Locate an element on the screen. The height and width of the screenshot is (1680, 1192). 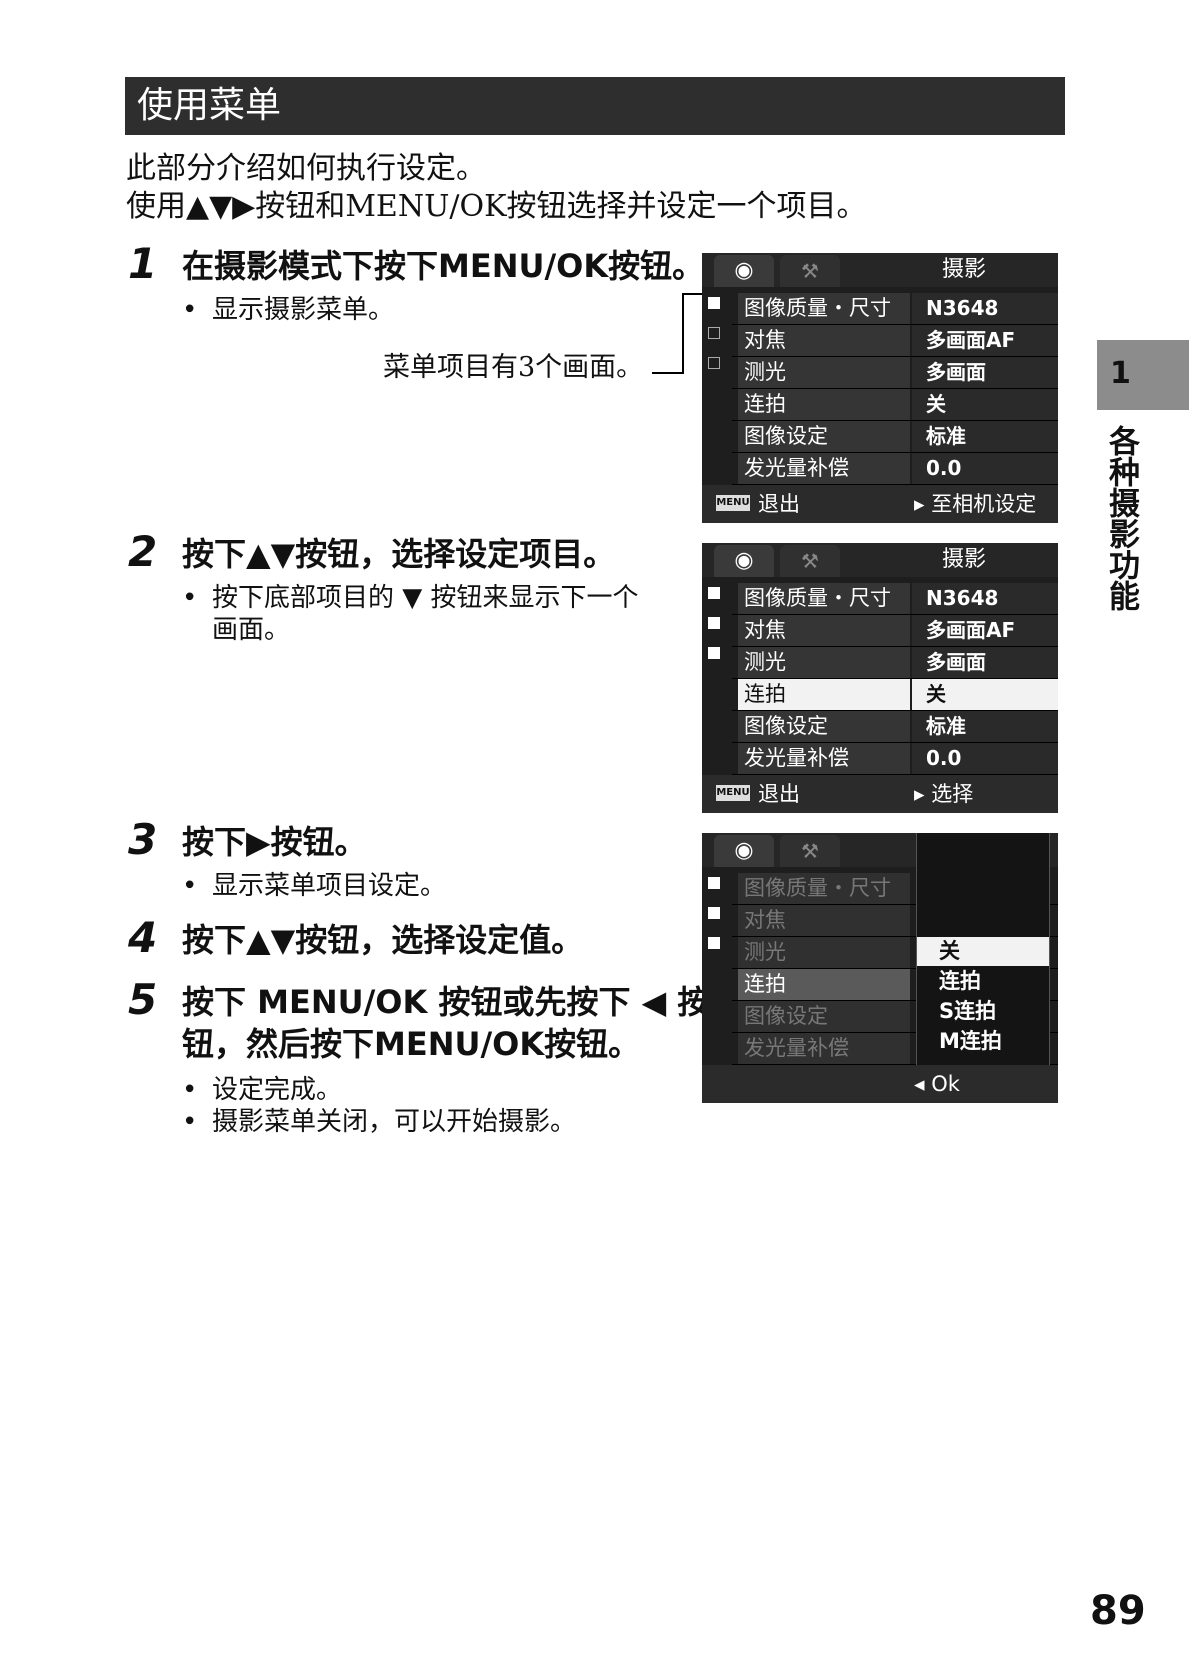
step-3-bullet-1: • 显示菜单项目设定。 is located at coordinates (314, 886).